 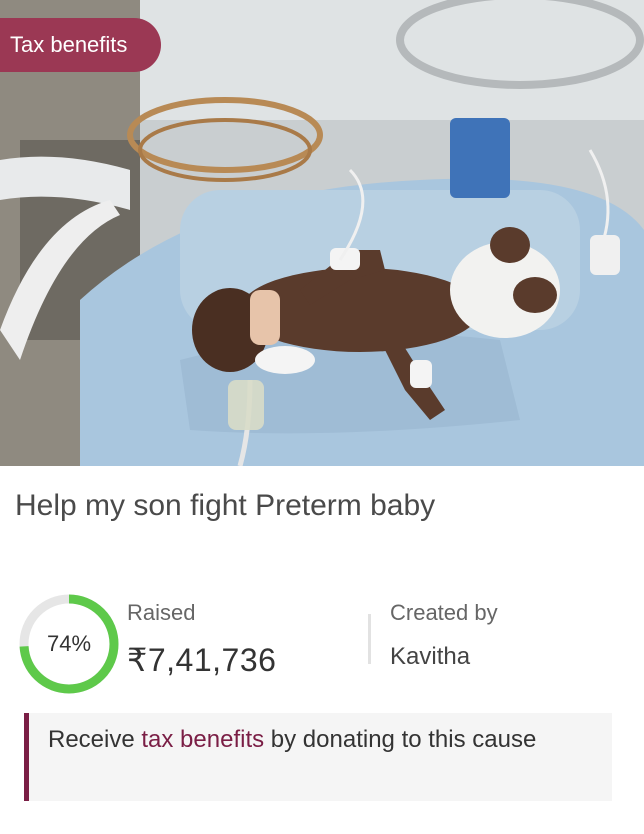 I want to click on tax-benefits-badge: Tax benefits, so click(x=81, y=45).